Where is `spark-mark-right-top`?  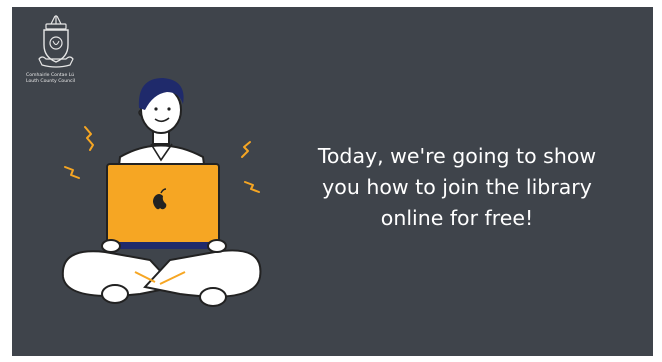 spark-mark-right-top is located at coordinates (246, 149).